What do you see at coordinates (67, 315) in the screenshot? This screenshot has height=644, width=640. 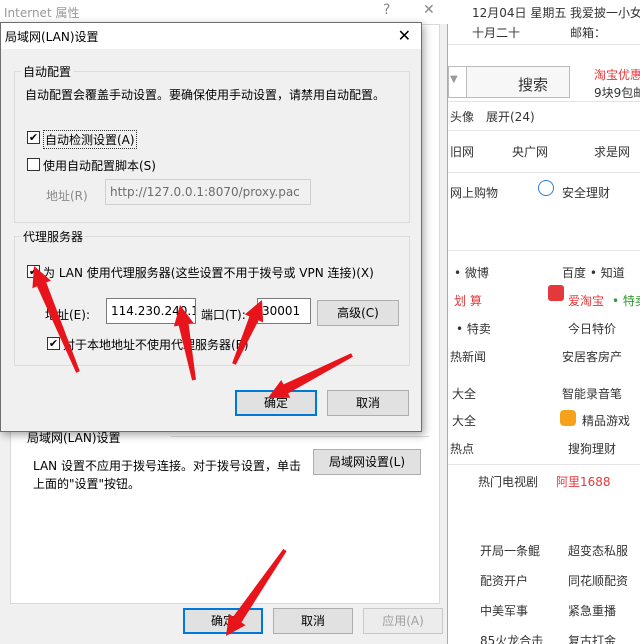 I see `proxy-address-label: 地址(E):` at bounding box center [67, 315].